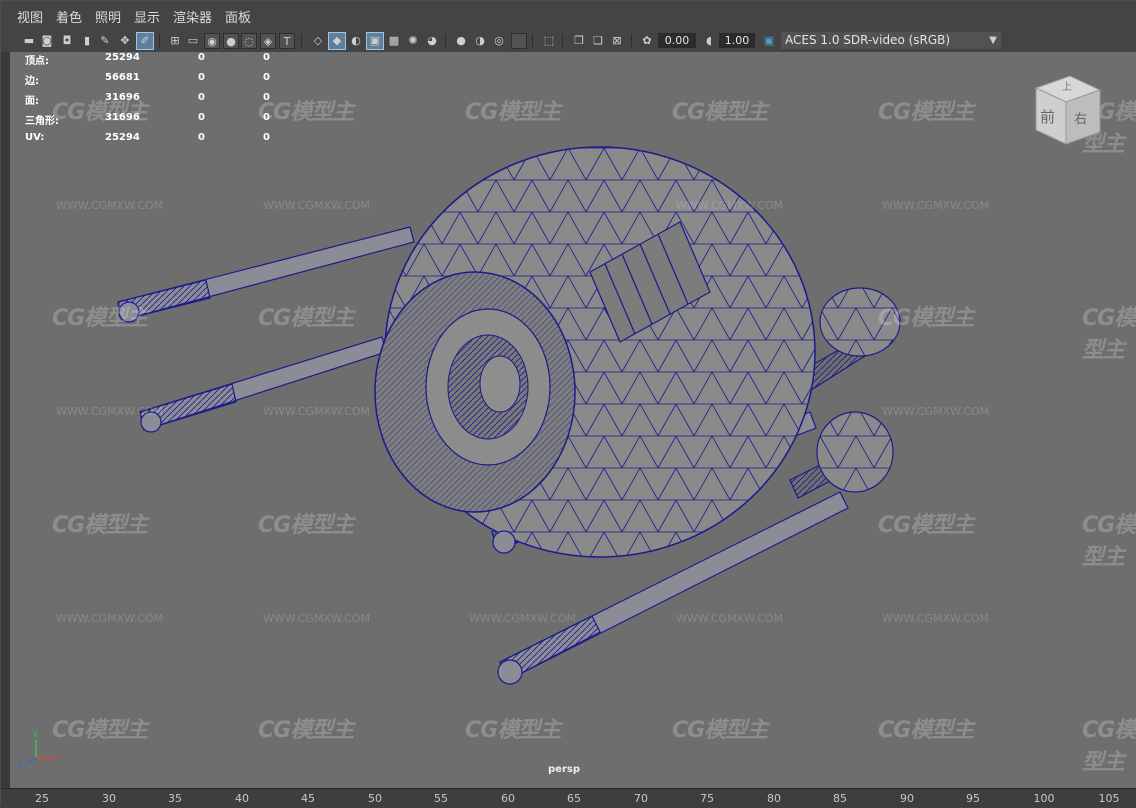 The image size is (1136, 808). Describe the element at coordinates (394, 41) in the screenshot. I see `xray-icon: ▩` at that location.